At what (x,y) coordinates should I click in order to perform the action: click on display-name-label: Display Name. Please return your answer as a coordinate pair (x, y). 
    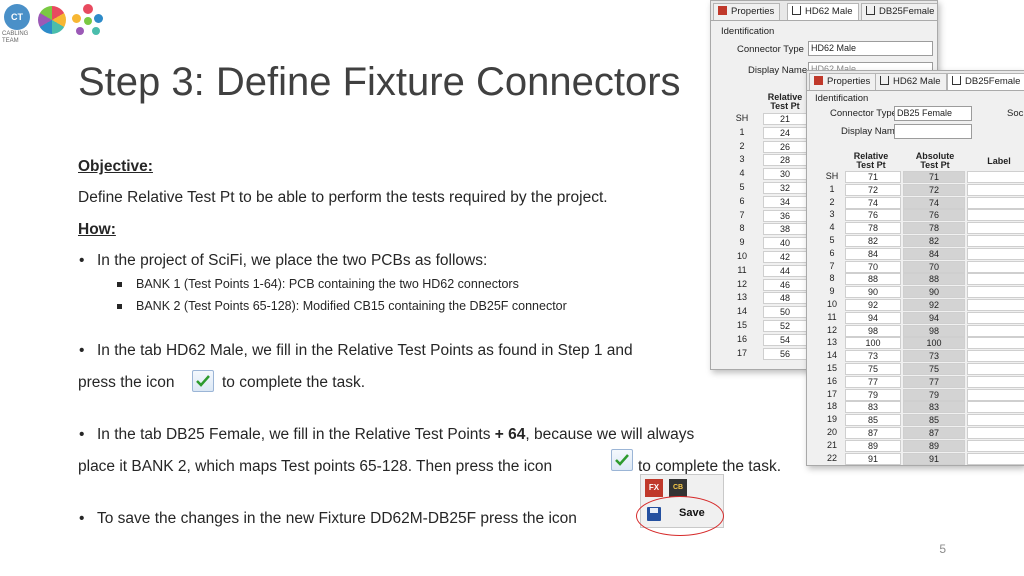
    Looking at the image, I should click on (871, 131).